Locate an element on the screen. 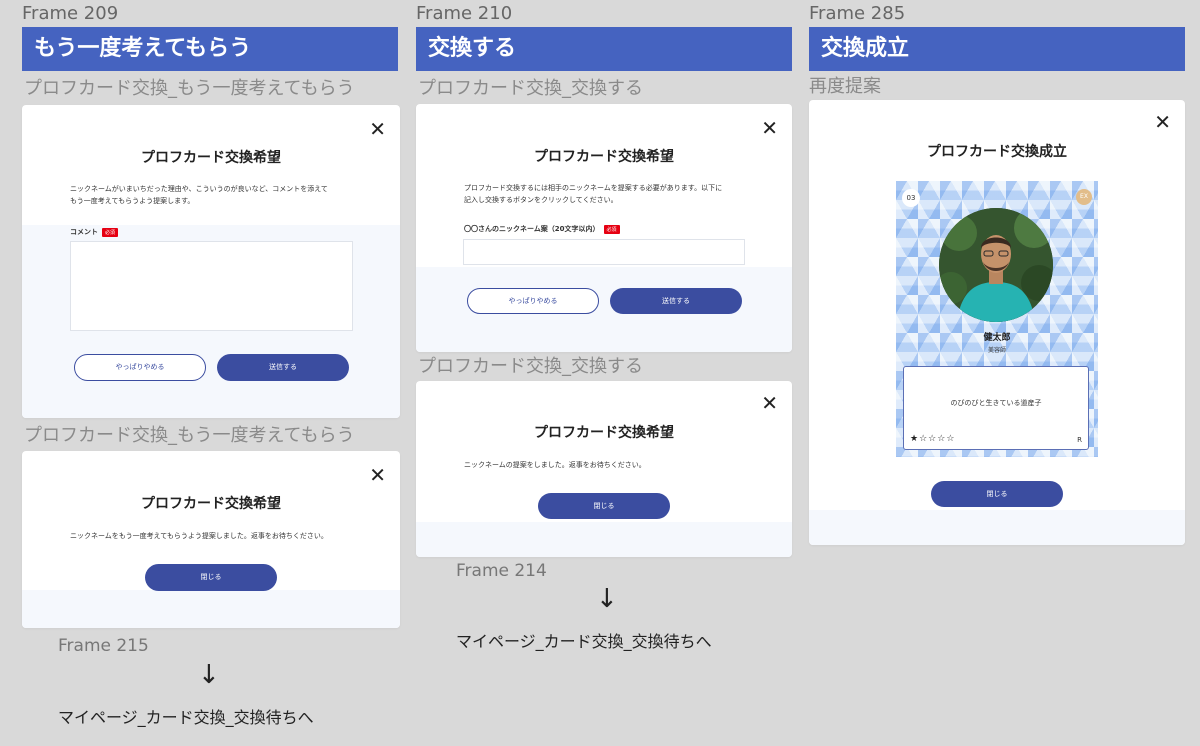 This screenshot has width=1200, height=746. modal-description: ニックネームの提案をしました。返事をお待ちください。 is located at coordinates (555, 465).